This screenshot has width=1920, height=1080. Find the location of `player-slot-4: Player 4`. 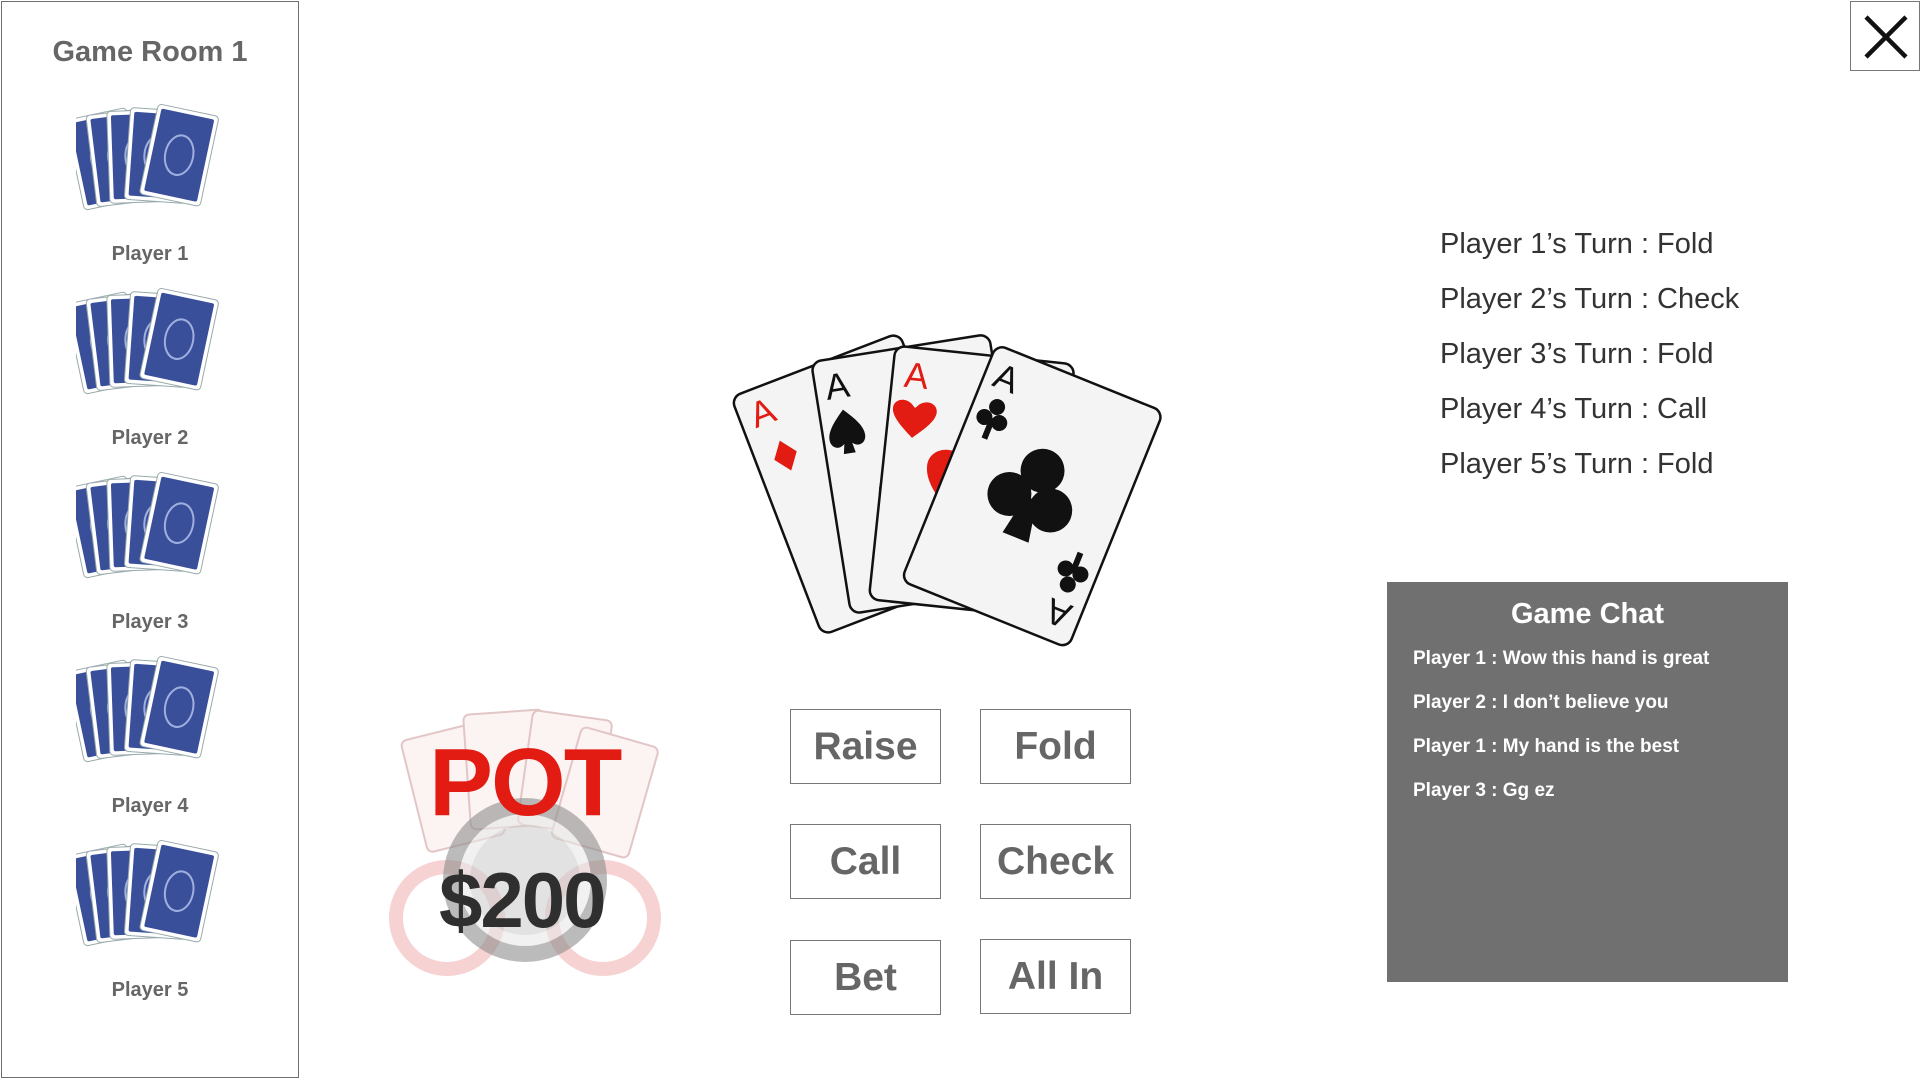

player-slot-4: Player 4 is located at coordinates (150, 746).